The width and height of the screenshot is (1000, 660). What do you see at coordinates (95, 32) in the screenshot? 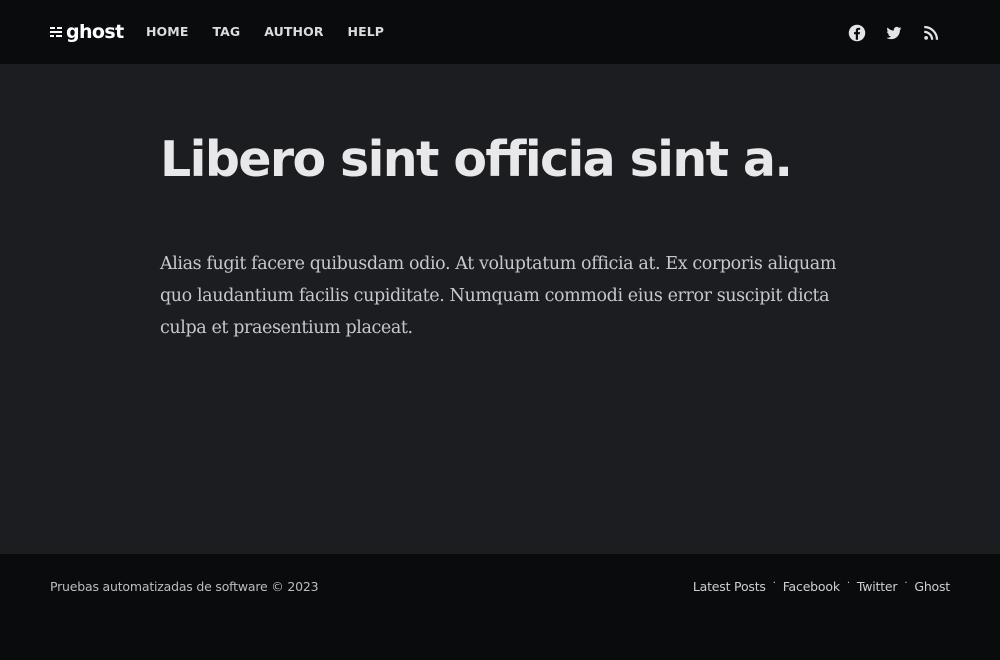
I see `logo-text: ghost` at bounding box center [95, 32].